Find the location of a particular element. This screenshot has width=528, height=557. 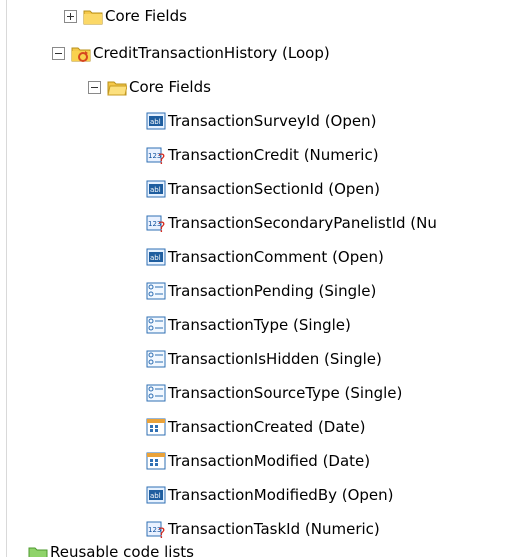

field-label: TransactionSectionId (Open) is located at coordinates (274, 189).